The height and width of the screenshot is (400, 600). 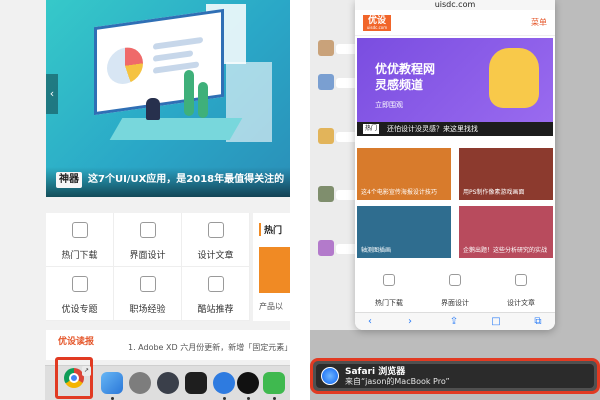 I want to click on nav-item-label: 设计文章, so click(x=215, y=256).